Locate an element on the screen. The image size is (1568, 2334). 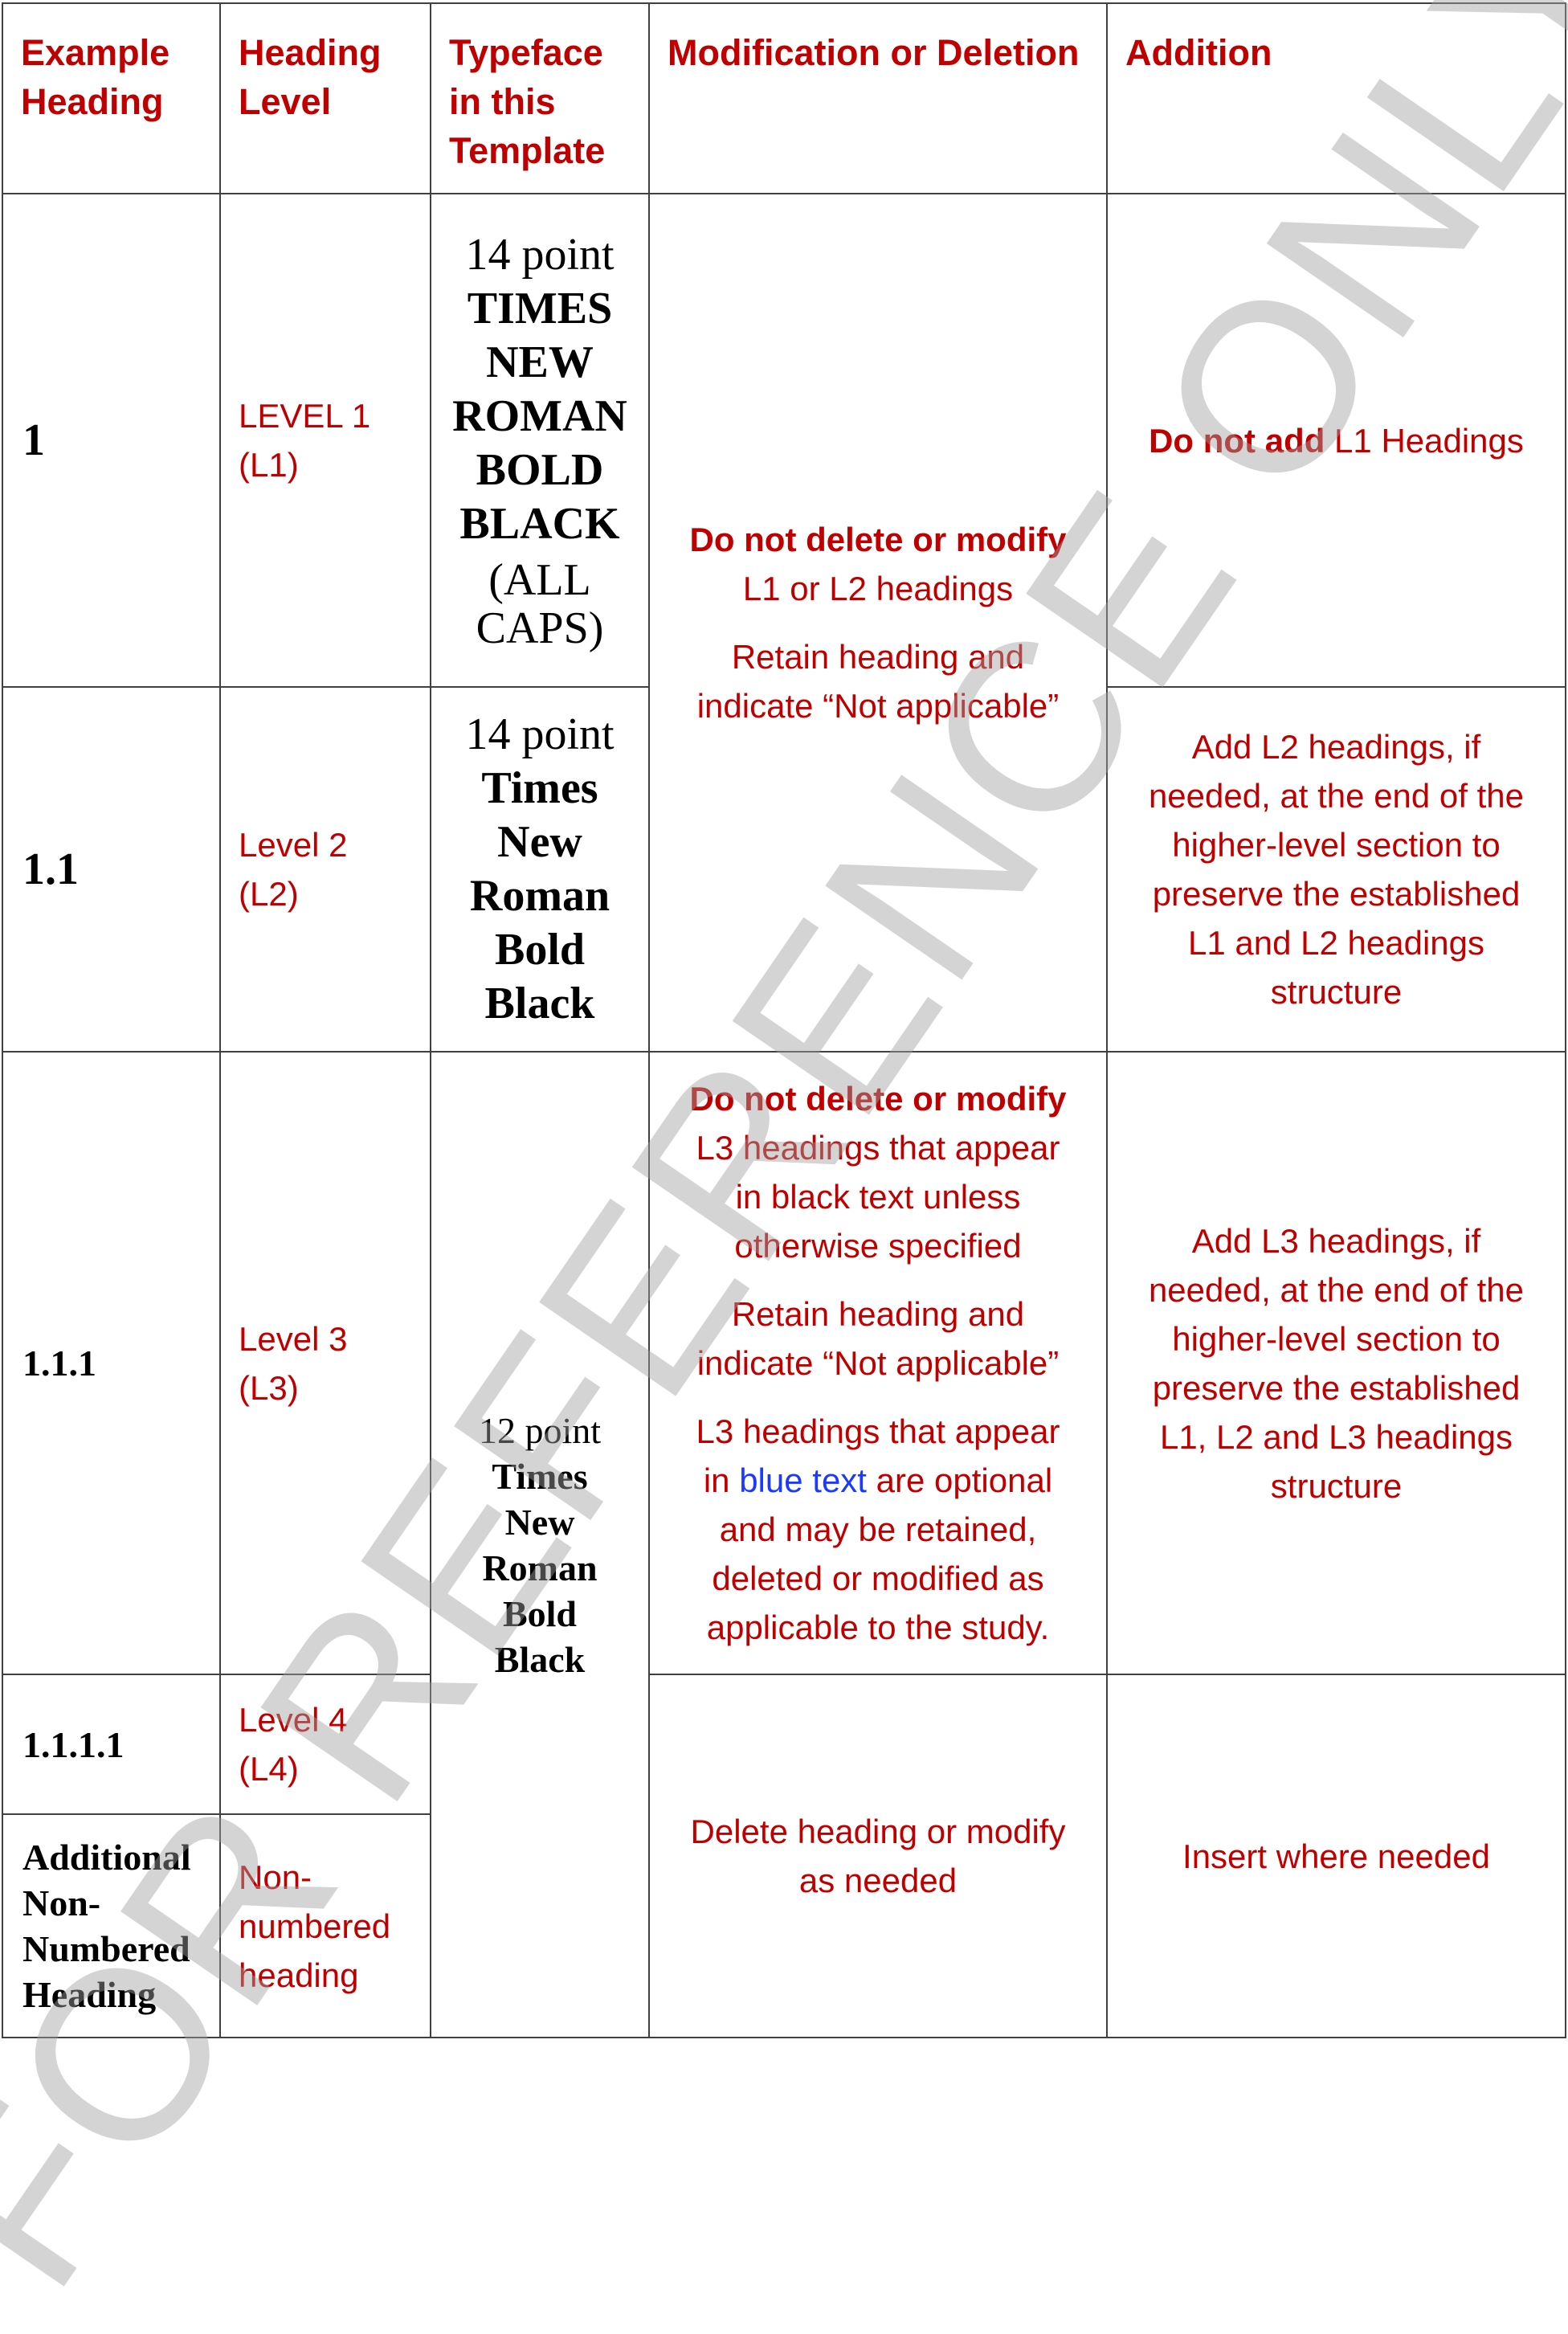
level-line: (L4) is located at coordinates (269, 1769).